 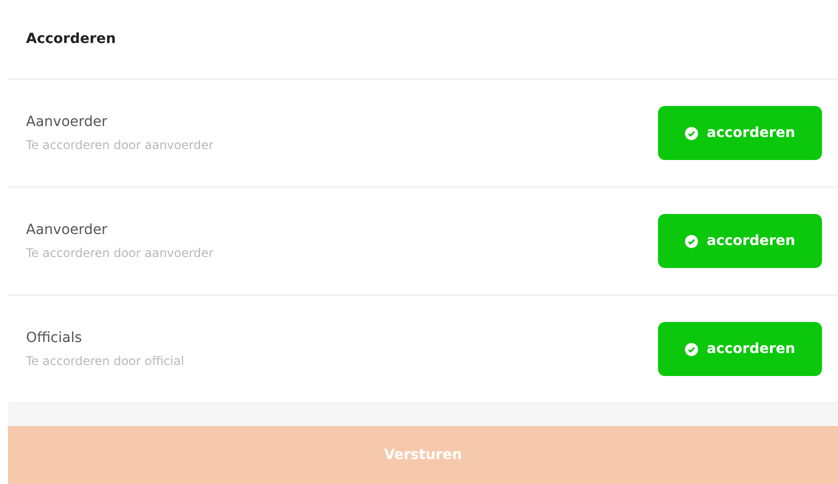 I want to click on role-description: Te accorderen door official, so click(x=105, y=361).